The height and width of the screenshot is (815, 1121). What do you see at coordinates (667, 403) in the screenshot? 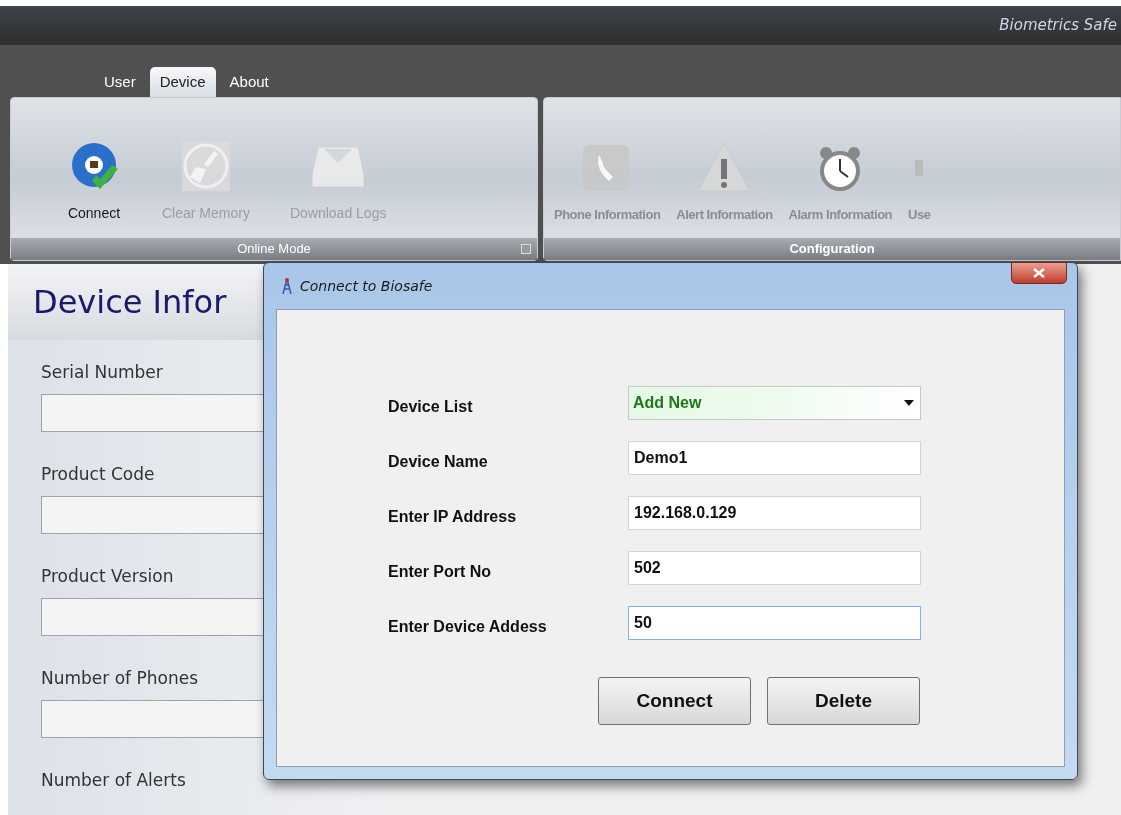
I see `dropdown-value: Add New` at bounding box center [667, 403].